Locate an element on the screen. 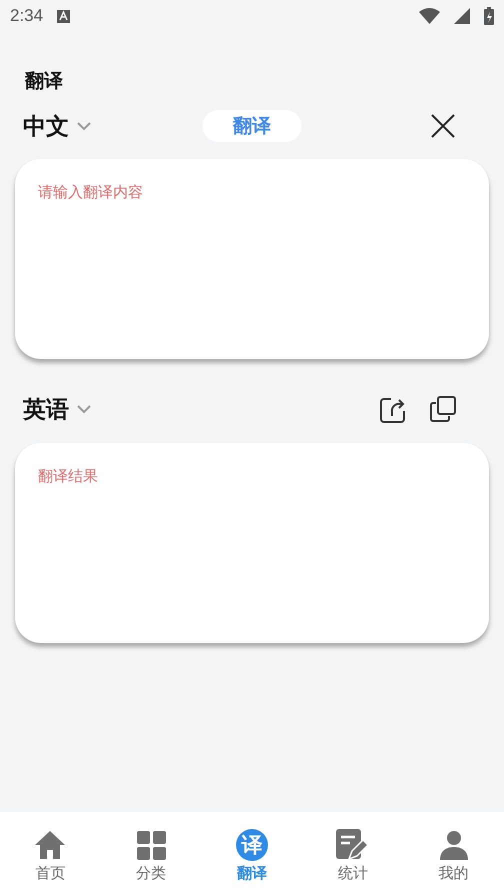  nav-tab: 统计 is located at coordinates (353, 854).